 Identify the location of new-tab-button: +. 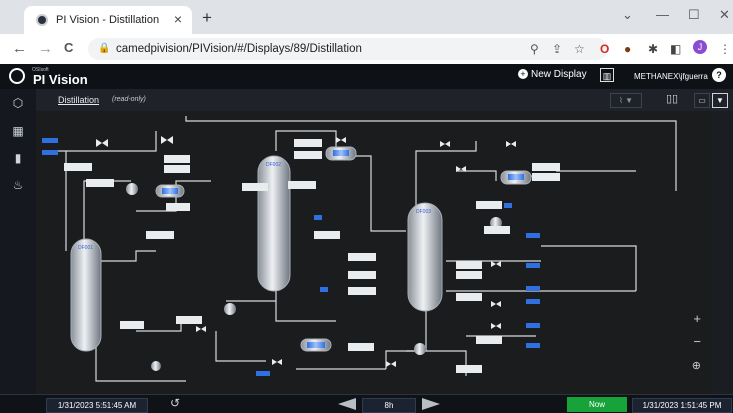
(207, 18).